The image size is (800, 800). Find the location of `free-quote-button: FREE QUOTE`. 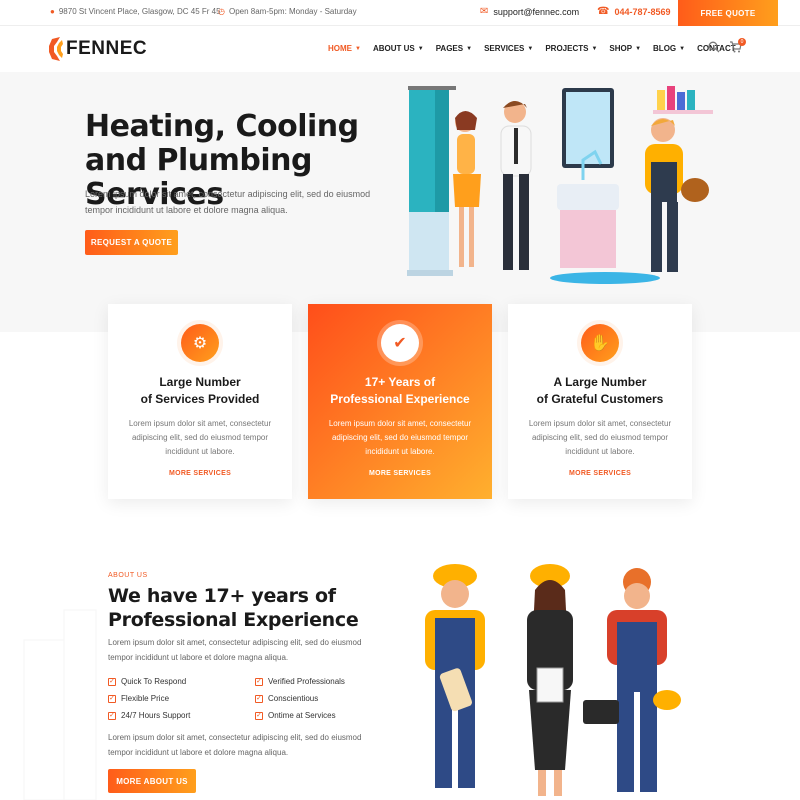

free-quote-button: FREE QUOTE is located at coordinates (728, 13).